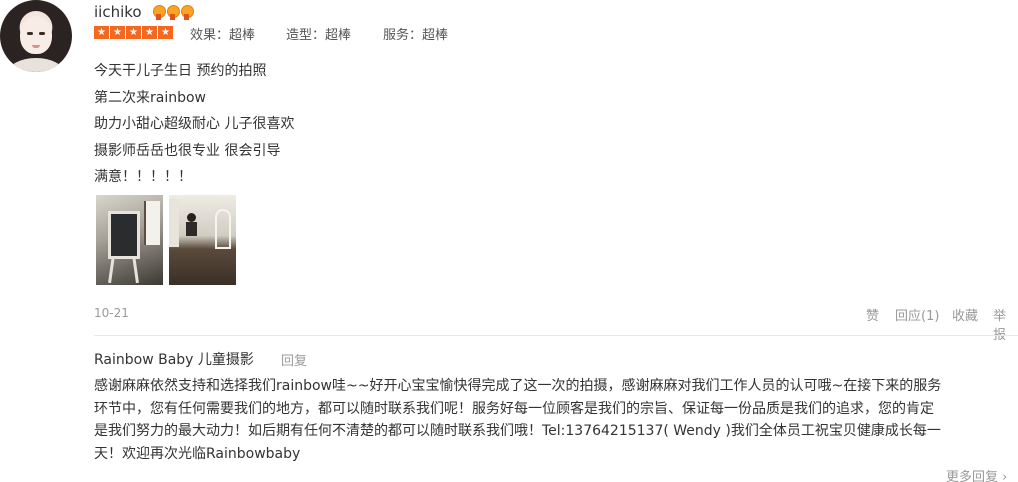 This screenshot has width=1018, height=482. What do you see at coordinates (197, 453) in the screenshot?
I see `reply-line: 天！欢迎再次光临Rainbowbaby` at bounding box center [197, 453].